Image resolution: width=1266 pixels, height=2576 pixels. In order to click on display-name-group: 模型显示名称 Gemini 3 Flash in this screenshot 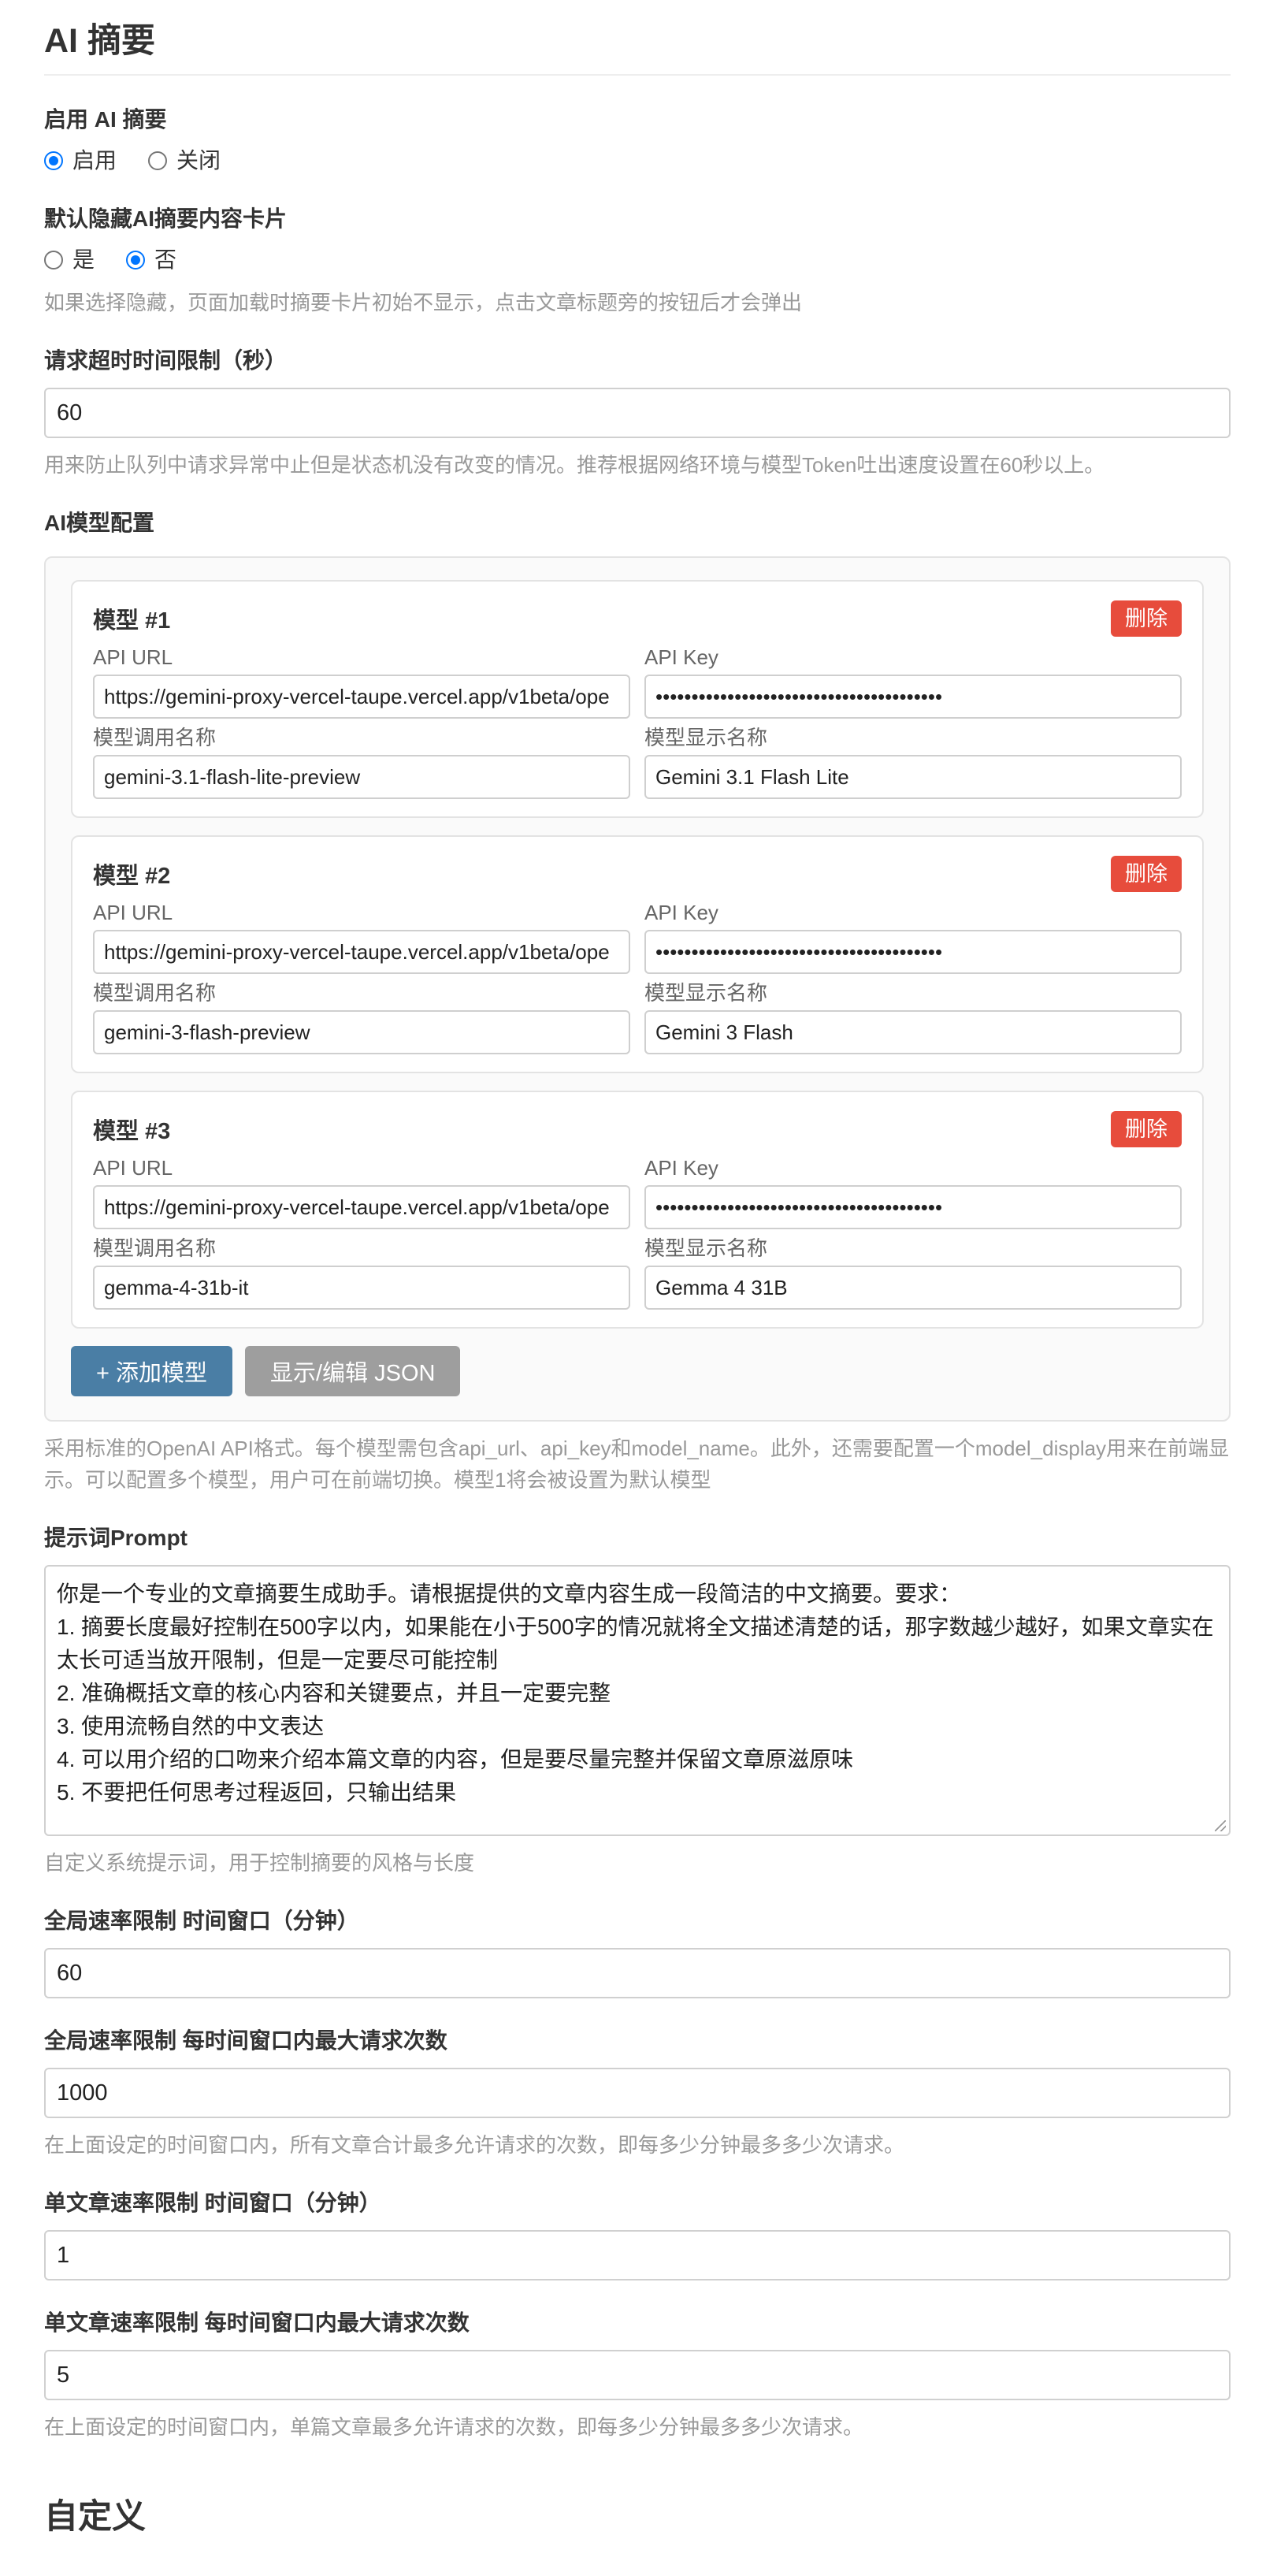, I will do `click(913, 1014)`.